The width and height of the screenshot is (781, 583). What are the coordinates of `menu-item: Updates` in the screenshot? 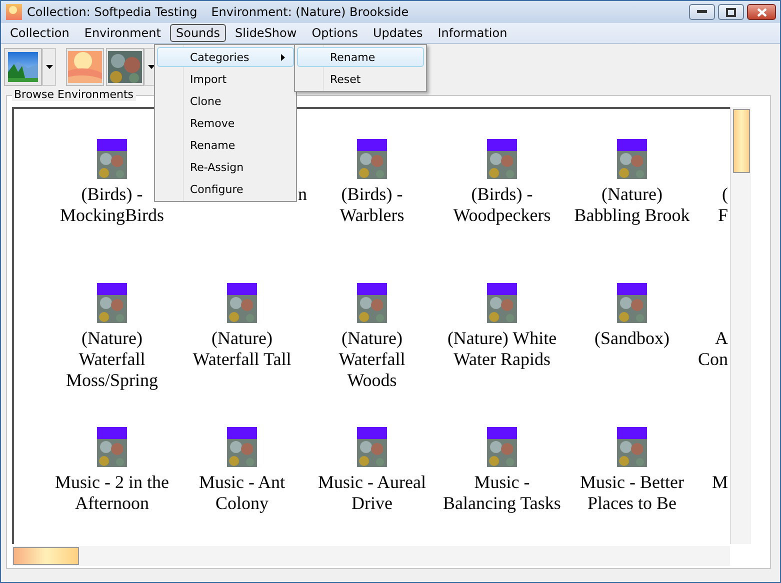 It's located at (398, 33).